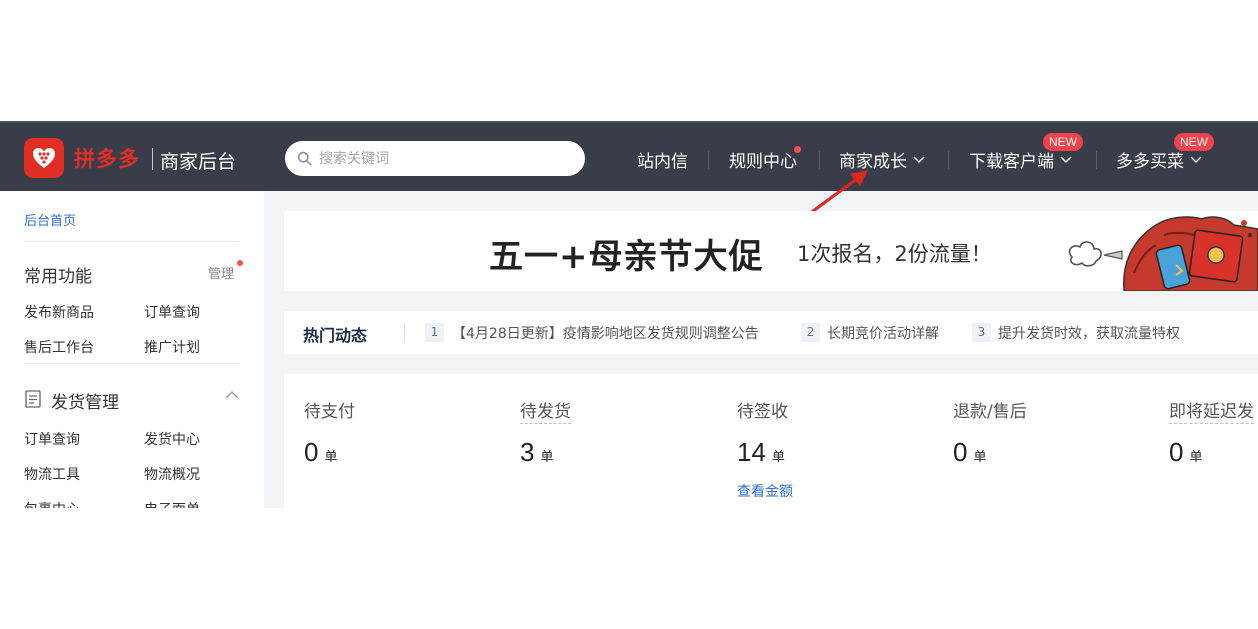 This screenshot has width=1258, height=629. I want to click on banner-title: 五一+母亲节大促, so click(626, 257).